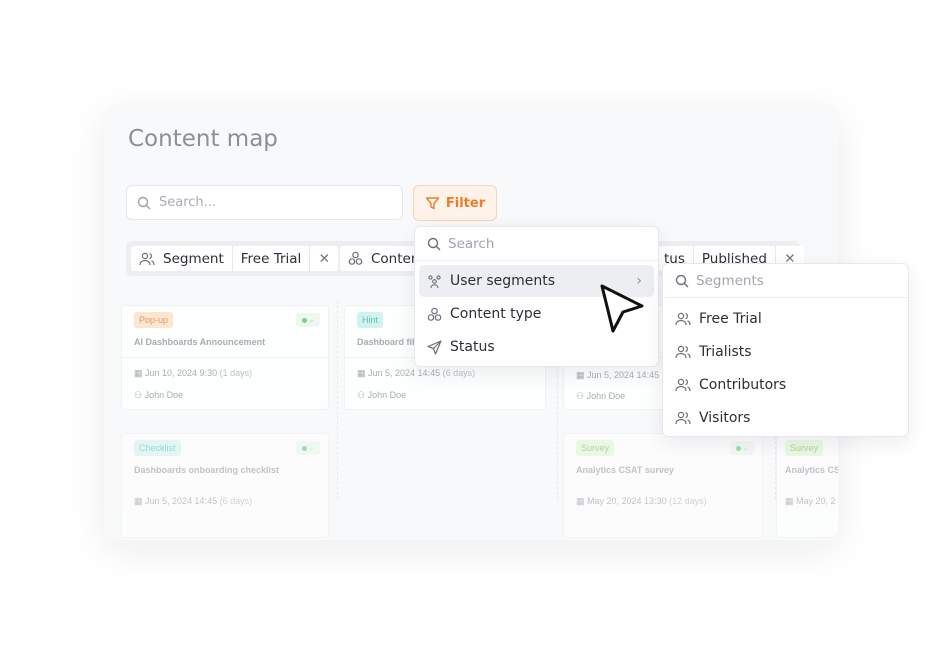  I want to click on page-title: Content map, so click(203, 139).